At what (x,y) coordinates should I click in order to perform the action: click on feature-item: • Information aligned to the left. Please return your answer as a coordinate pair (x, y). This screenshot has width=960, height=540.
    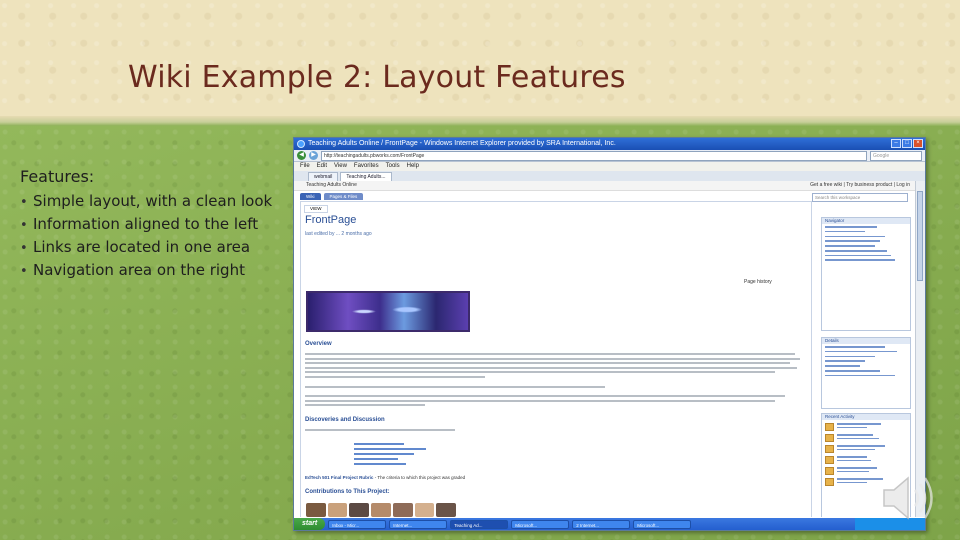
    Looking at the image, I should click on (146, 224).